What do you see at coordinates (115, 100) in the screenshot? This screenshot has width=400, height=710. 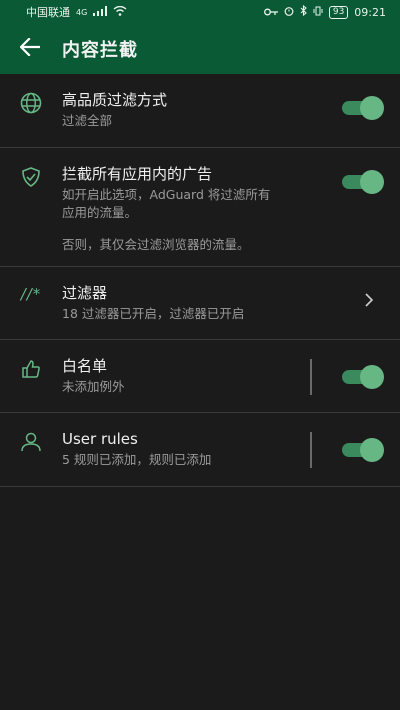 I see `item-title: 高品质过滤方式` at bounding box center [115, 100].